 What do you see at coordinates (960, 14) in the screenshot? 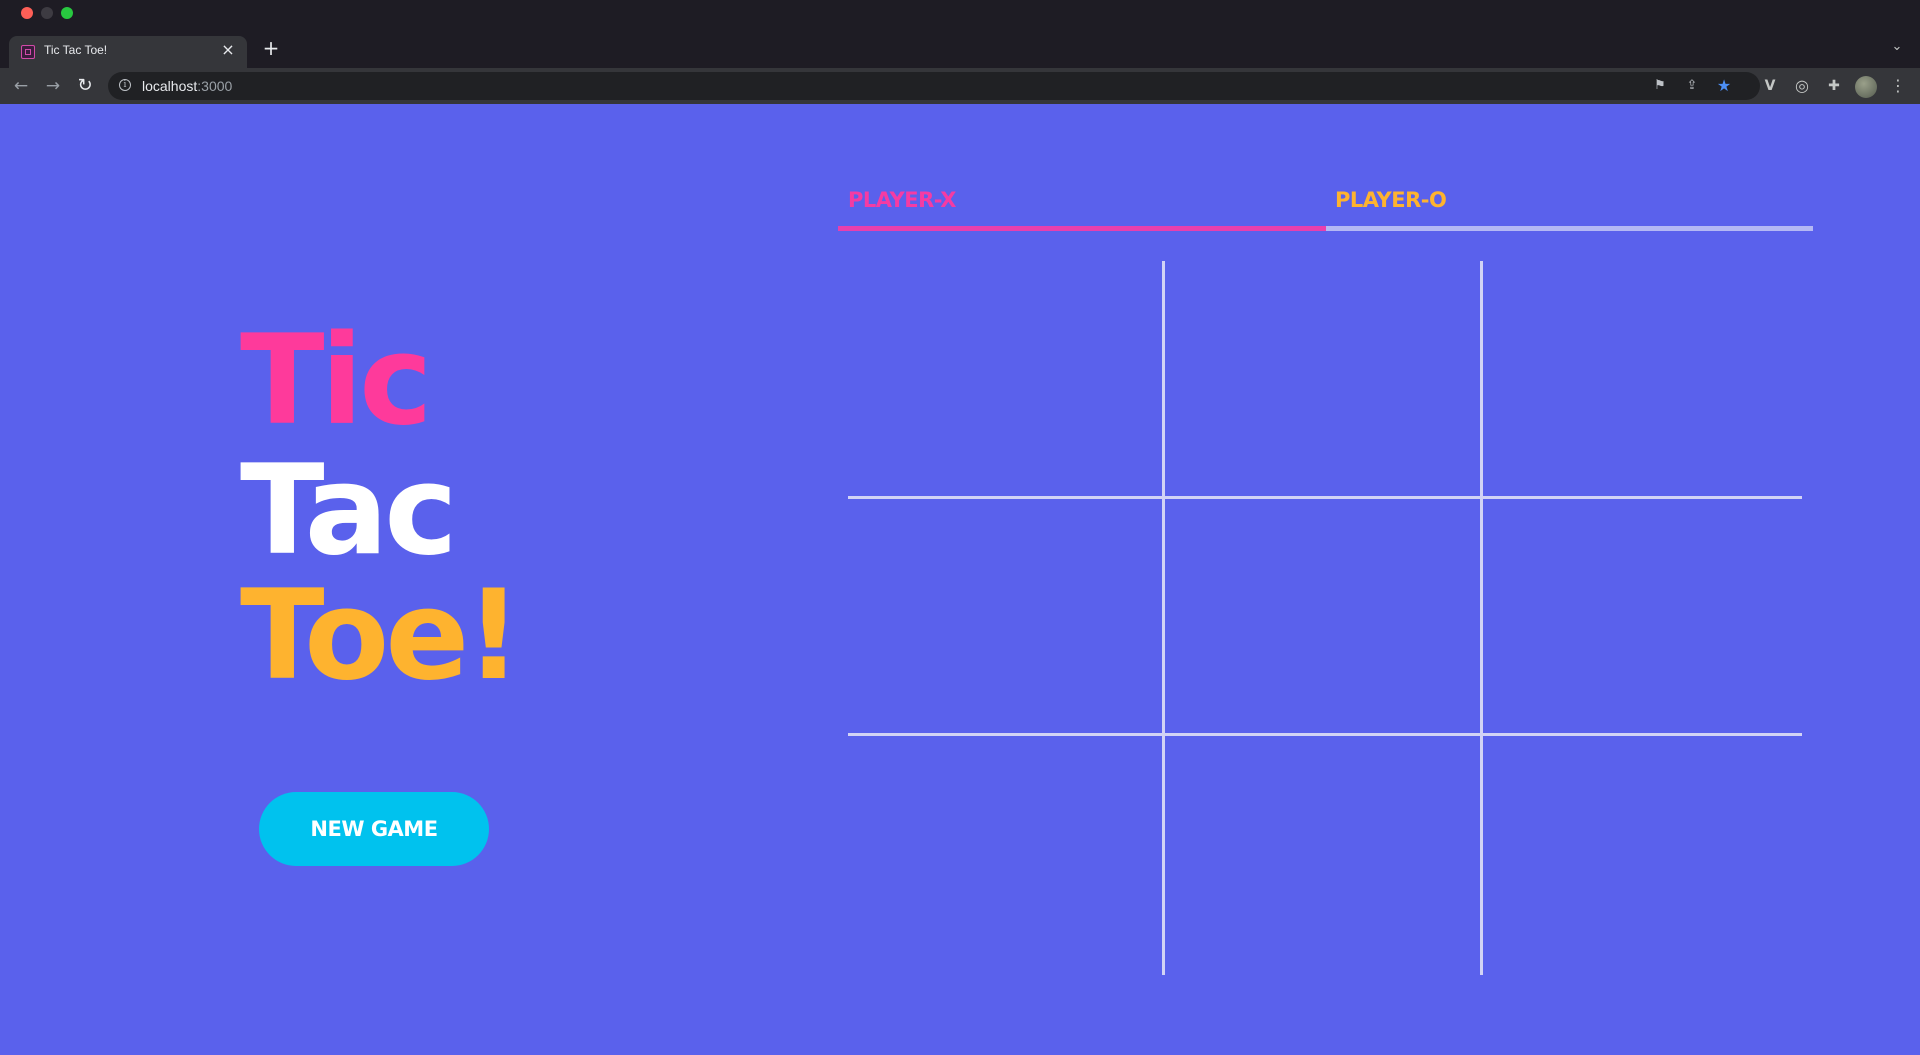
I see `window-titlebar` at bounding box center [960, 14].